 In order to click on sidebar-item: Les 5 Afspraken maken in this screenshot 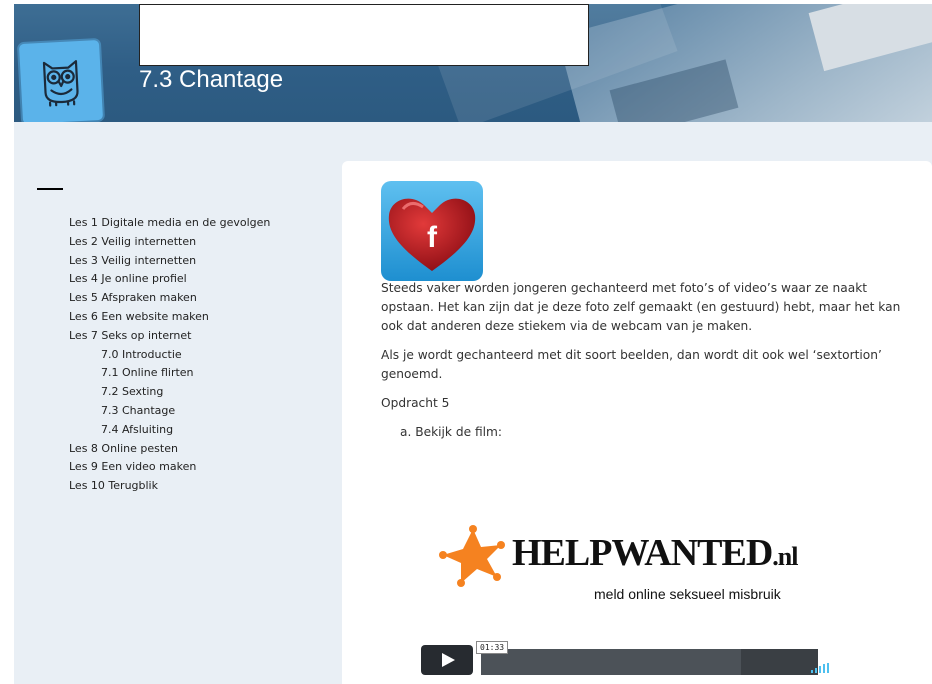, I will do `click(169, 298)`.